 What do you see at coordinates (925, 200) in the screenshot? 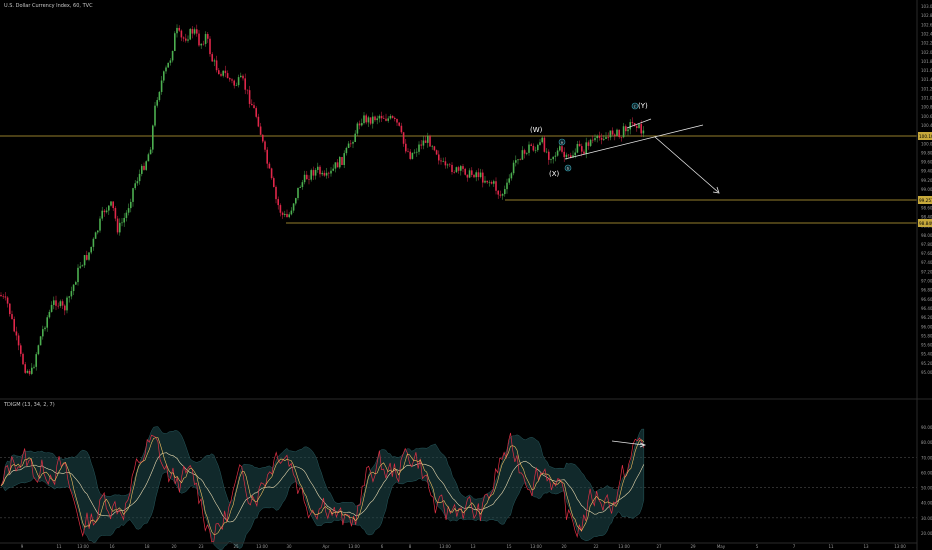
I see `price-label: 99.257` at bounding box center [925, 200].